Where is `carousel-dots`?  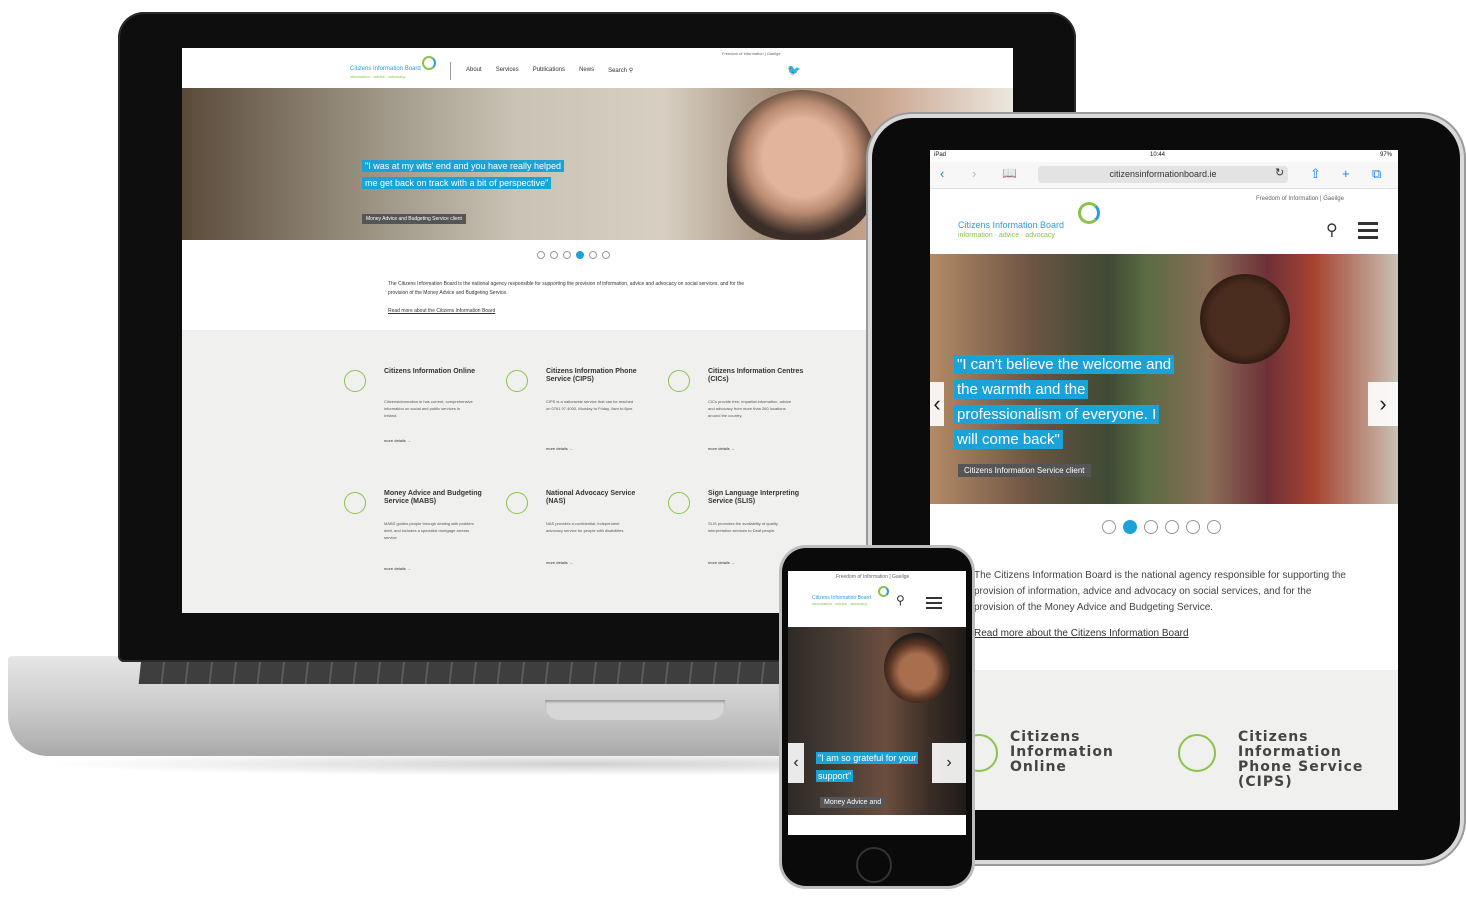
carousel-dots is located at coordinates (573, 255).